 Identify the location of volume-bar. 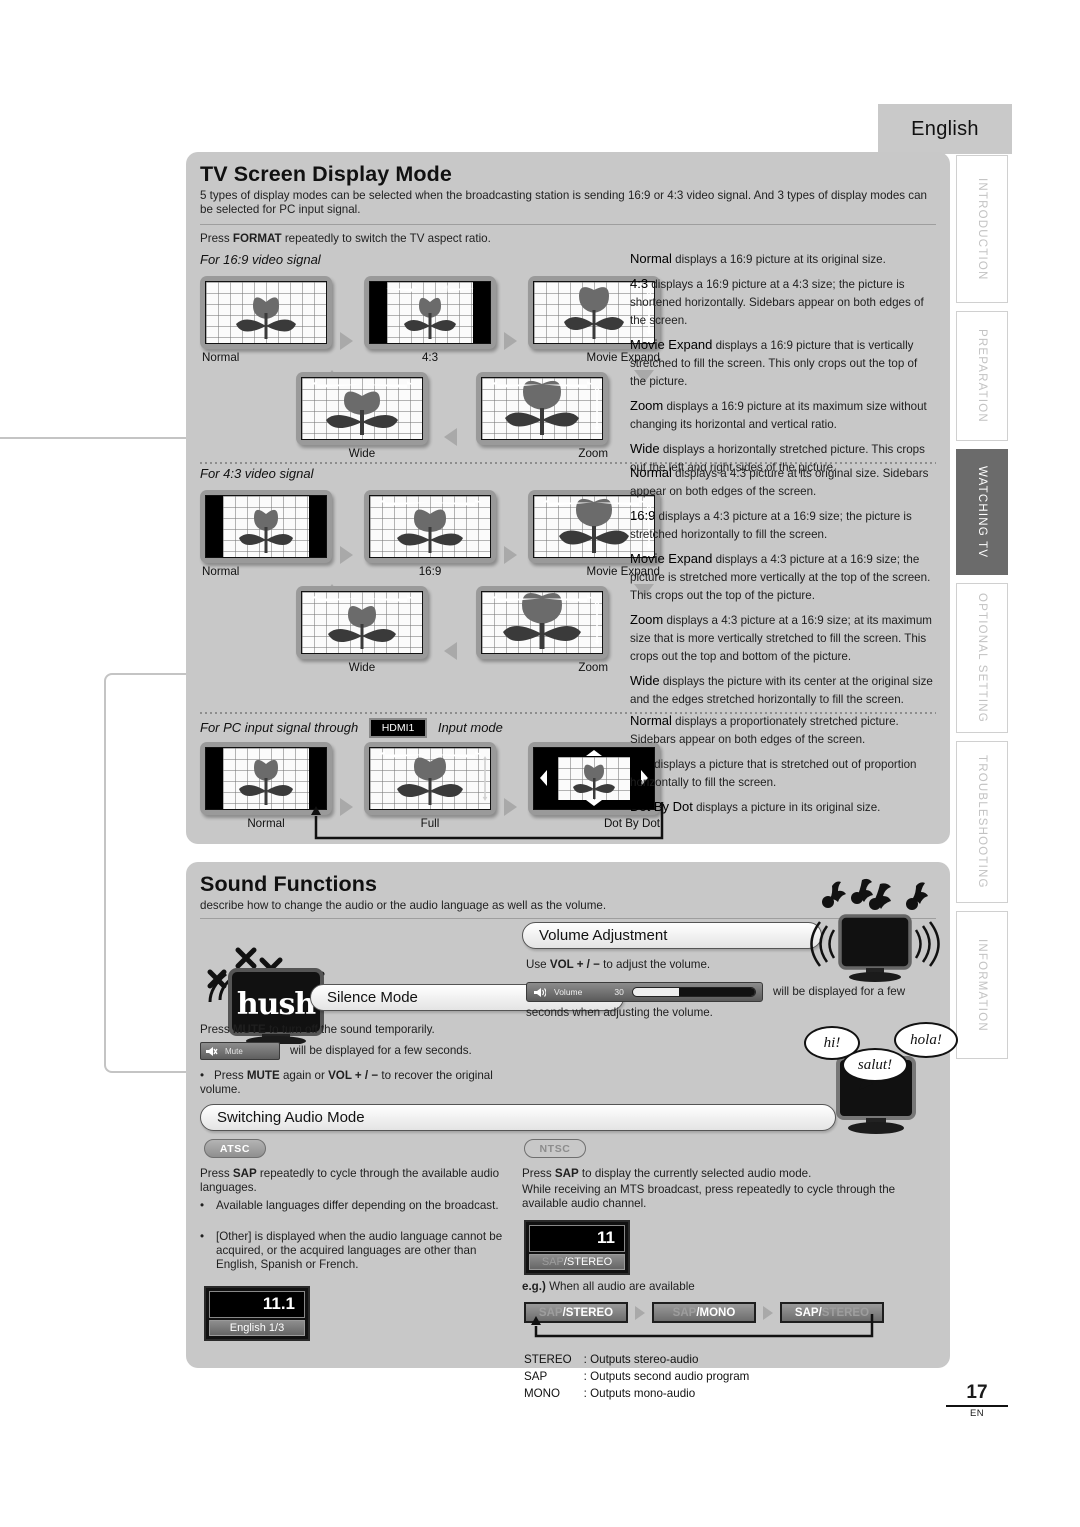
(693, 992).